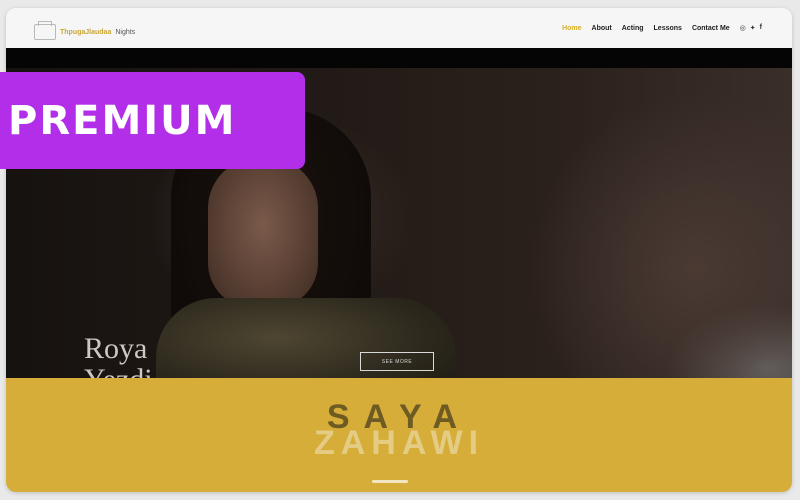 This screenshot has width=800, height=500. Describe the element at coordinates (399, 443) in the screenshot. I see `banner-subtitle: ZAHAWI` at that location.